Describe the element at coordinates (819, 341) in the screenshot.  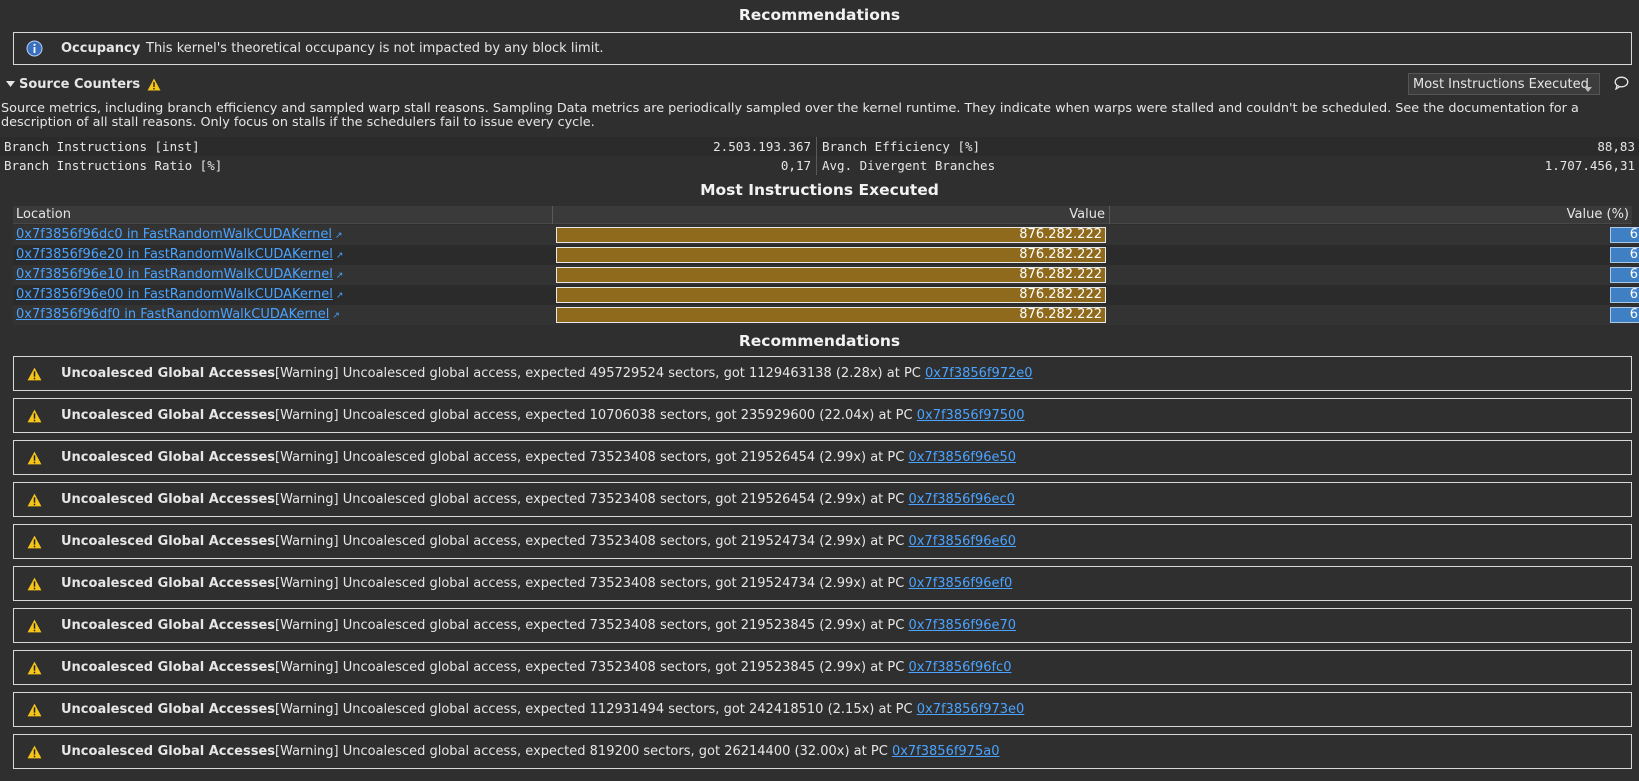
I see `warnings-title: Recommendations` at that location.